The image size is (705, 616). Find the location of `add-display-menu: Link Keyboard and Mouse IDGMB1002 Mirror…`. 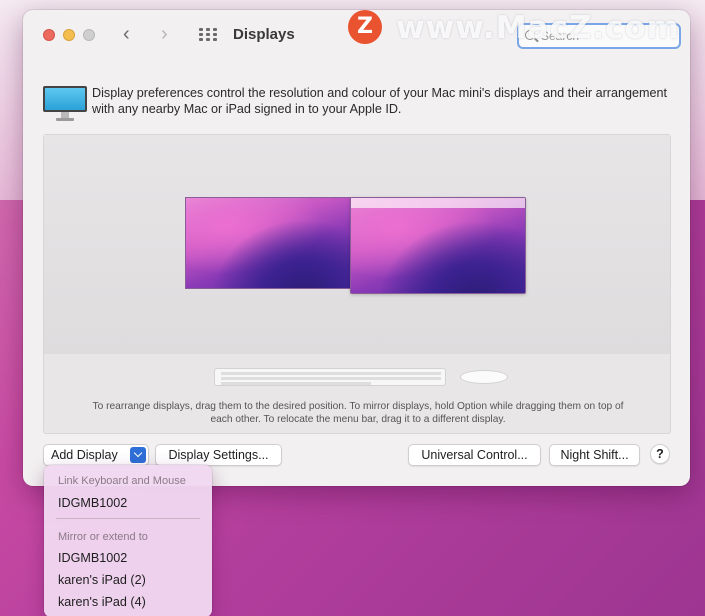

add-display-menu: Link Keyboard and Mouse IDGMB1002 Mirror… is located at coordinates (128, 540).